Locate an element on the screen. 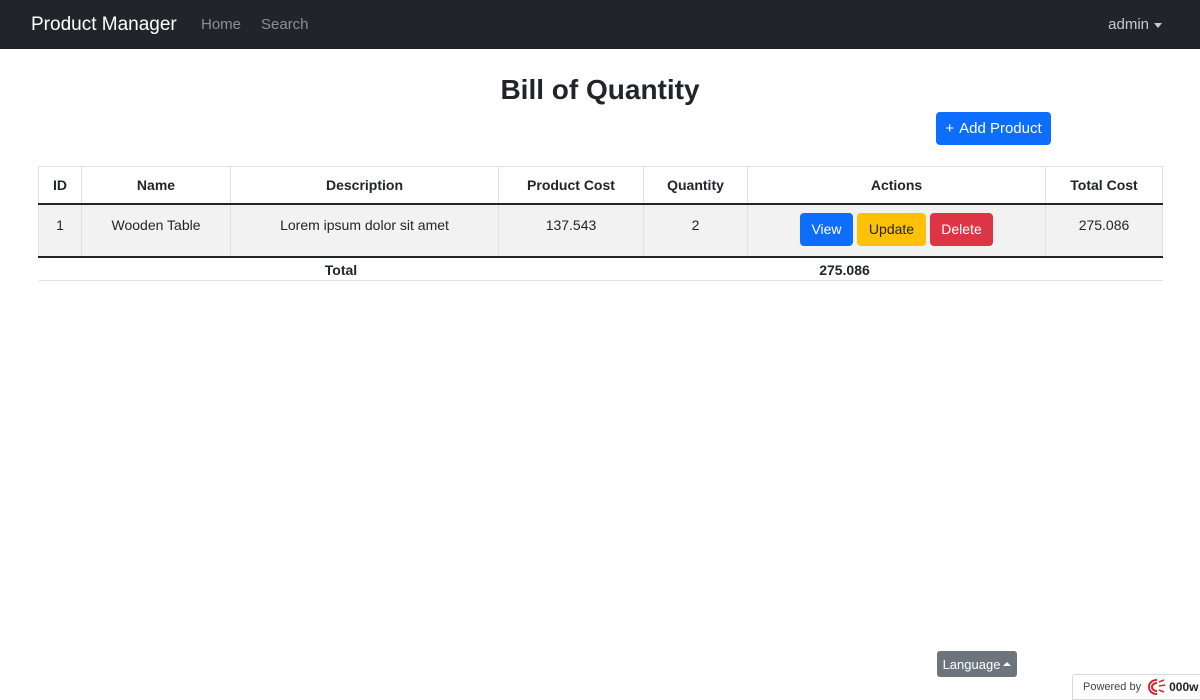 This screenshot has width=1200, height=700. footer-empty-cell is located at coordinates (1104, 268).